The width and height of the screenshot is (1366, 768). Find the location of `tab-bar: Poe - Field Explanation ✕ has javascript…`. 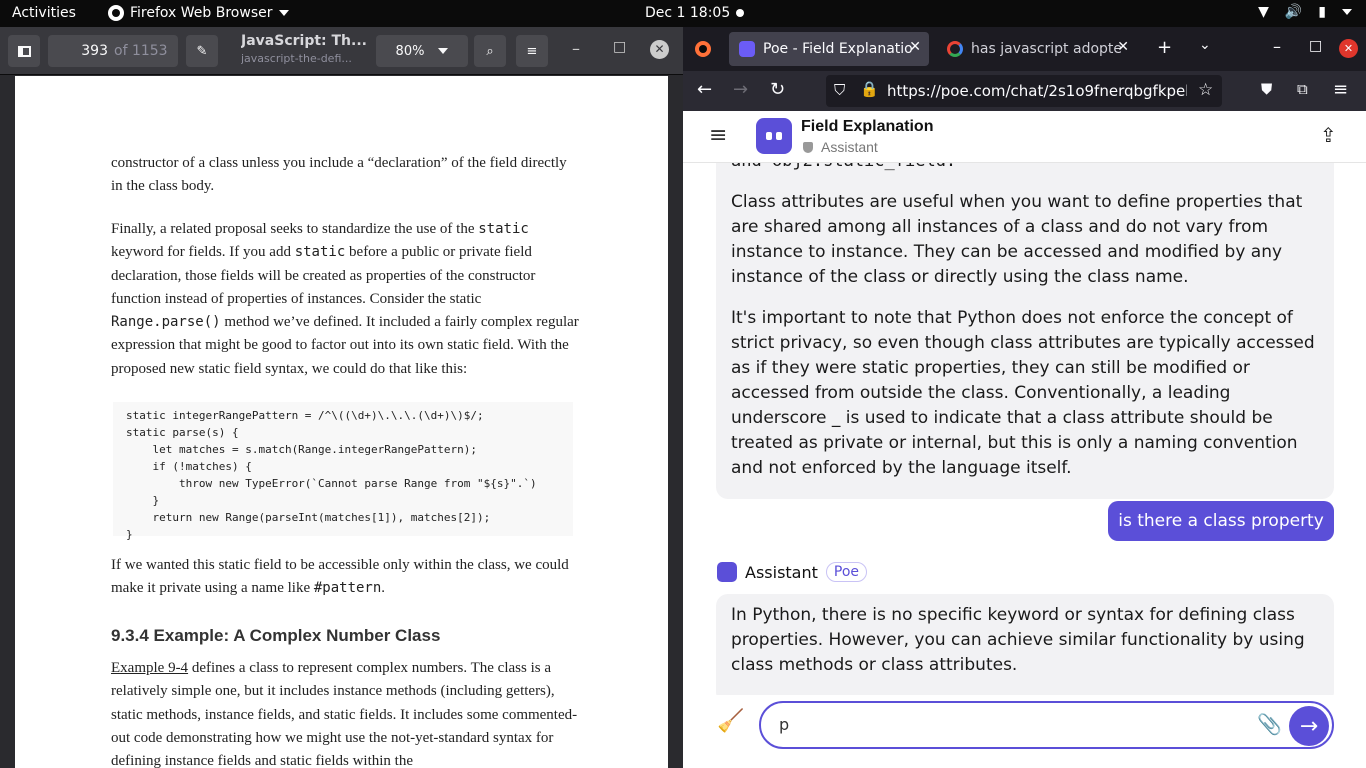

tab-bar: Poe - Field Explanation ✕ has javascript… is located at coordinates (1024, 49).